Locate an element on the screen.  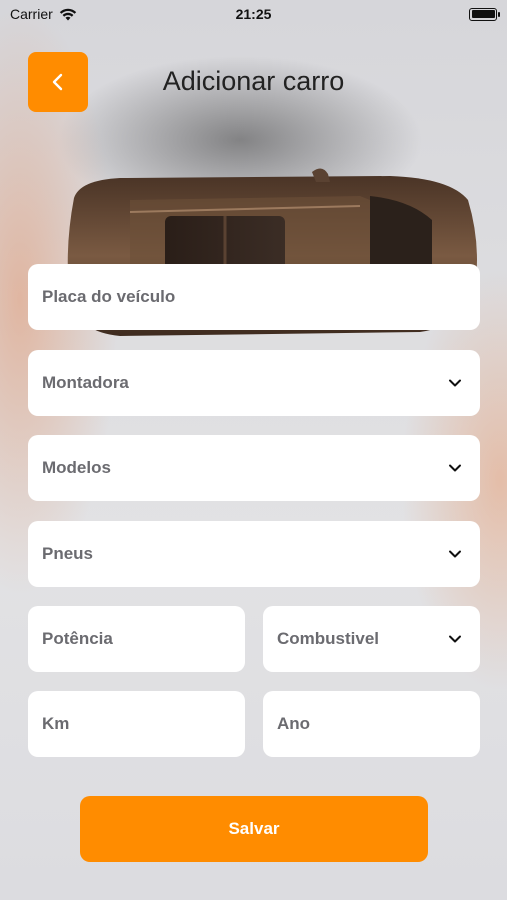
page-title: Adicionar carro is located at coordinates (253, 81).